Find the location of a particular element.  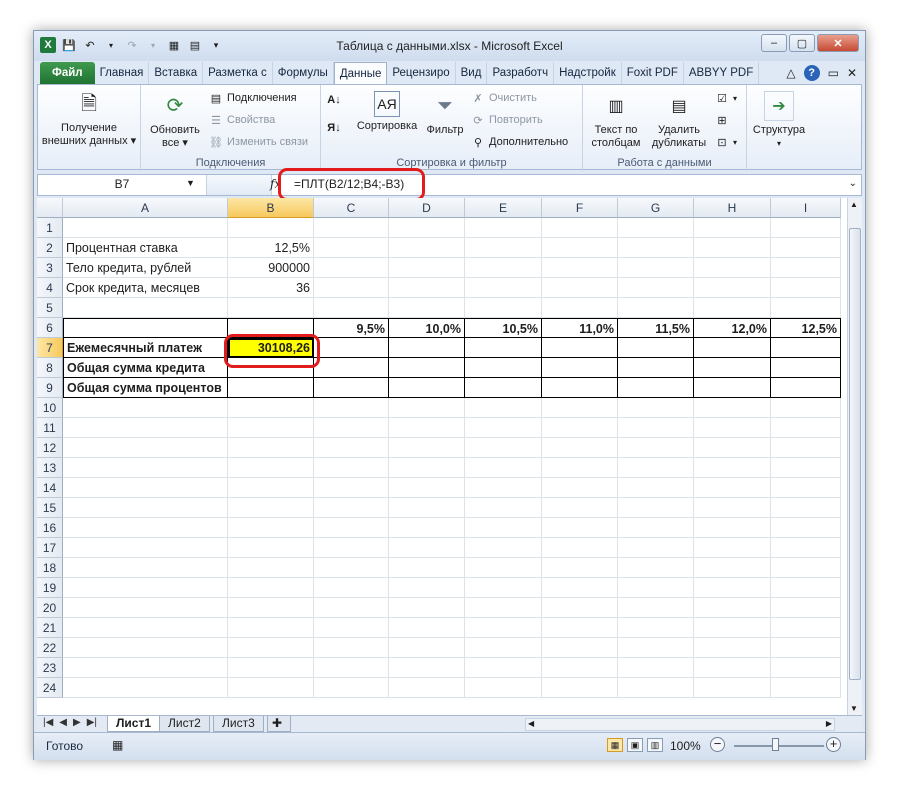

cell-e7 is located at coordinates (503, 348).